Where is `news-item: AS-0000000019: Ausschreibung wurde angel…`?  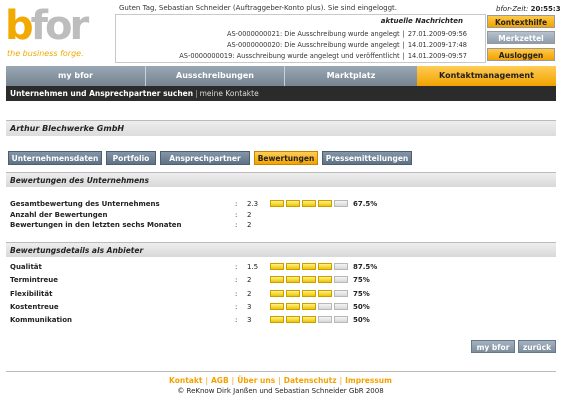 news-item: AS-0000000019: Ausschreibung wurde angel… is located at coordinates (323, 56).